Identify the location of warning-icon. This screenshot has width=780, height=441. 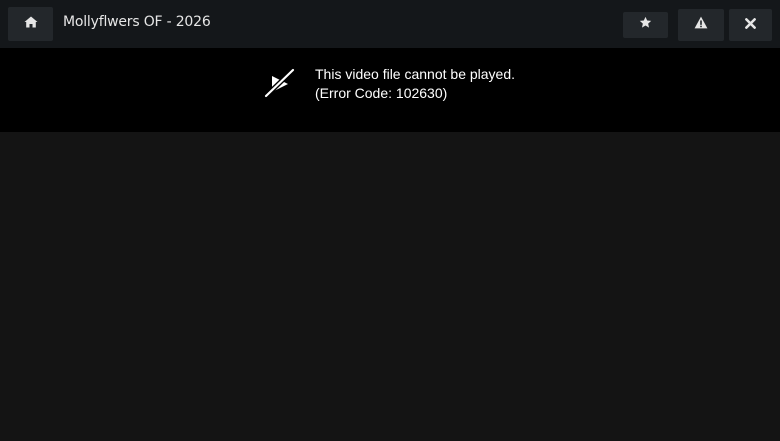
(701, 25).